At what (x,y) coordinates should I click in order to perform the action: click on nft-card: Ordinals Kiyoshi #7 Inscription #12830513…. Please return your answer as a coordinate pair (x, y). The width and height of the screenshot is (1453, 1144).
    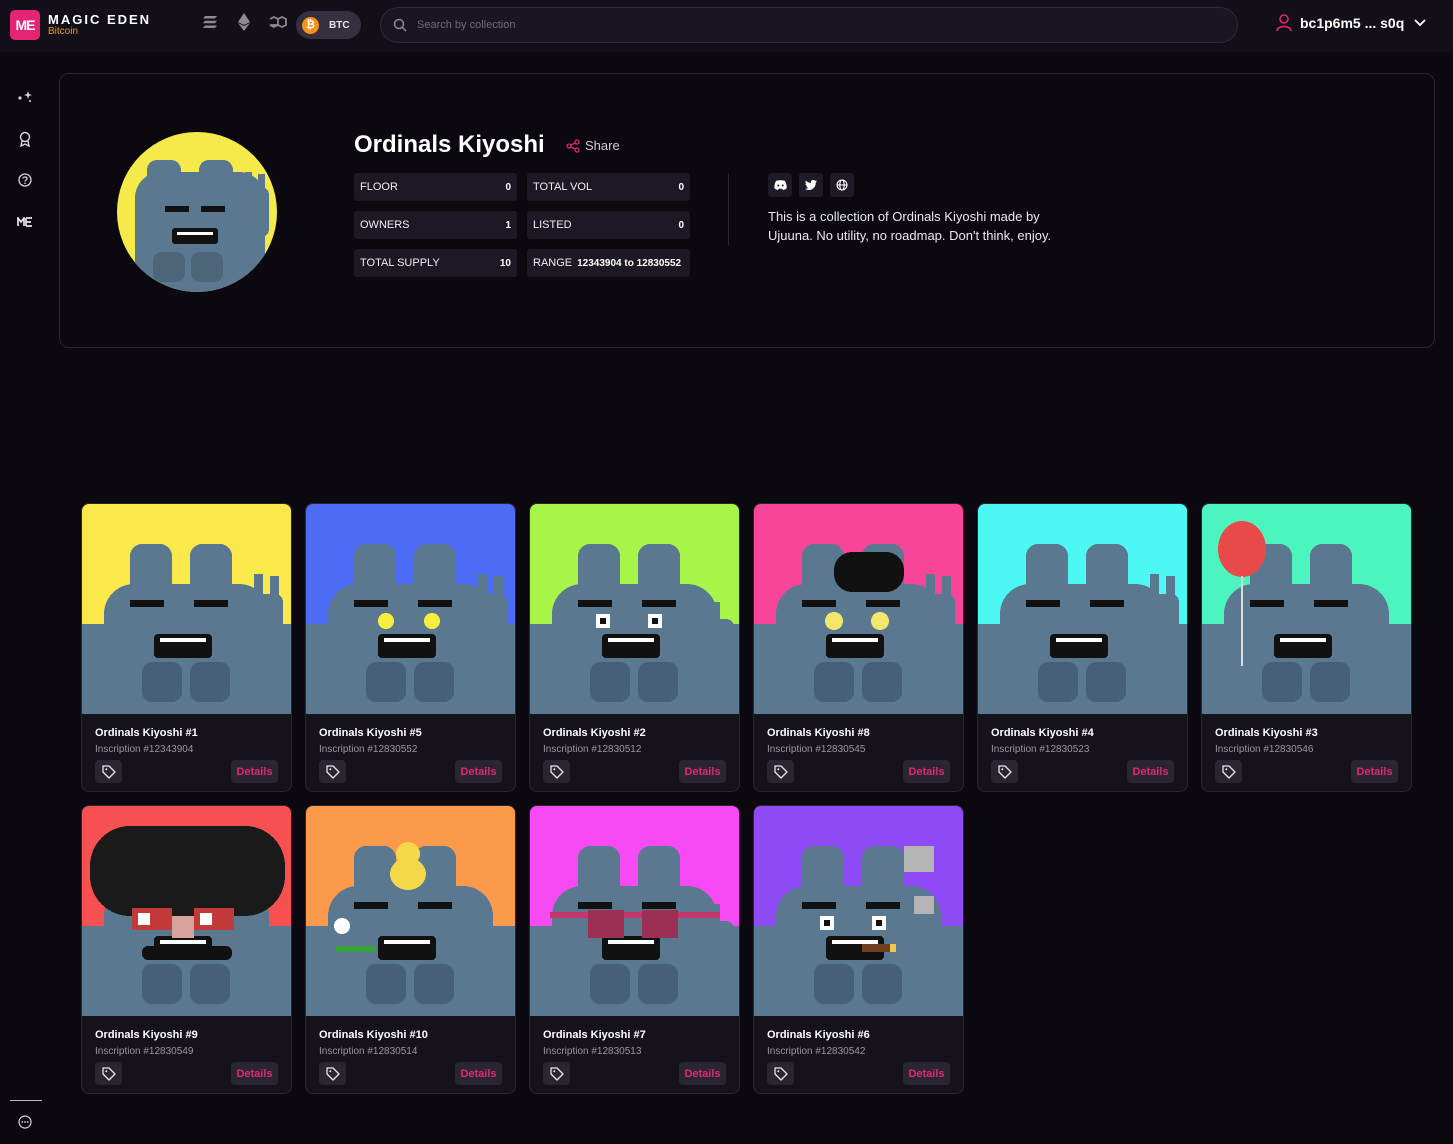
    Looking at the image, I should click on (634, 949).